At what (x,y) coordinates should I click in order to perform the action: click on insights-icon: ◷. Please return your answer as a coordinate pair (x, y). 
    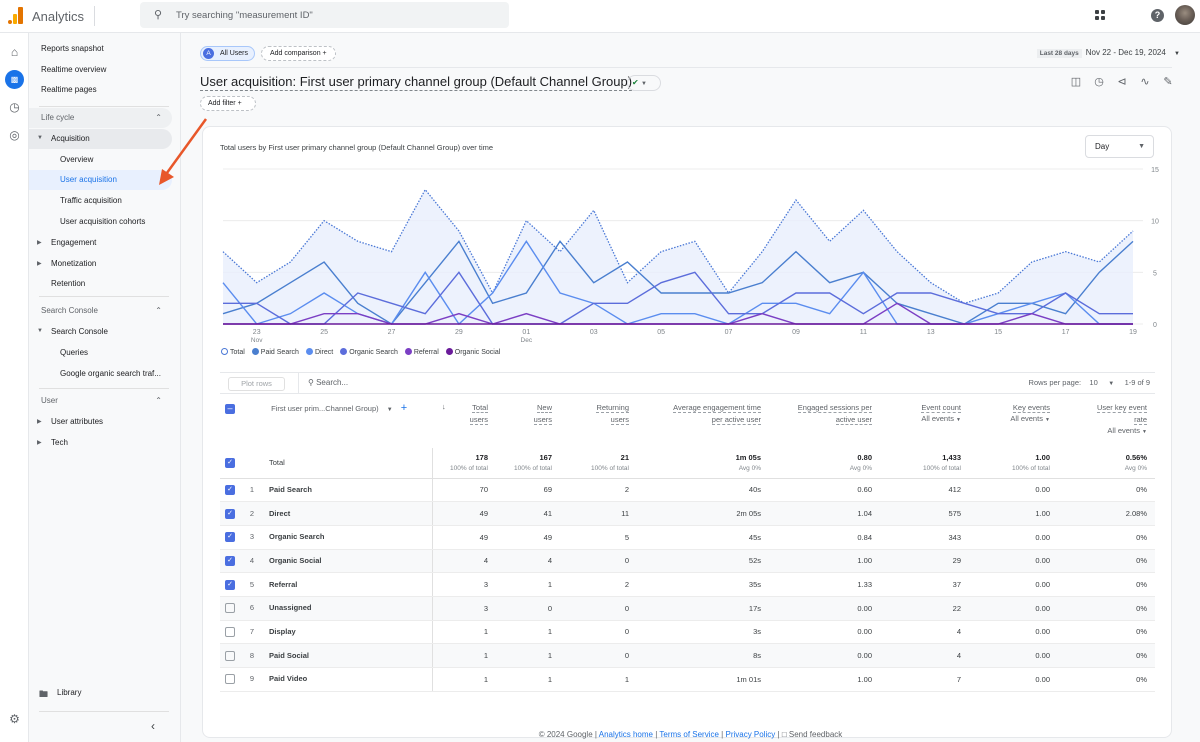
    Looking at the image, I should click on (1099, 81).